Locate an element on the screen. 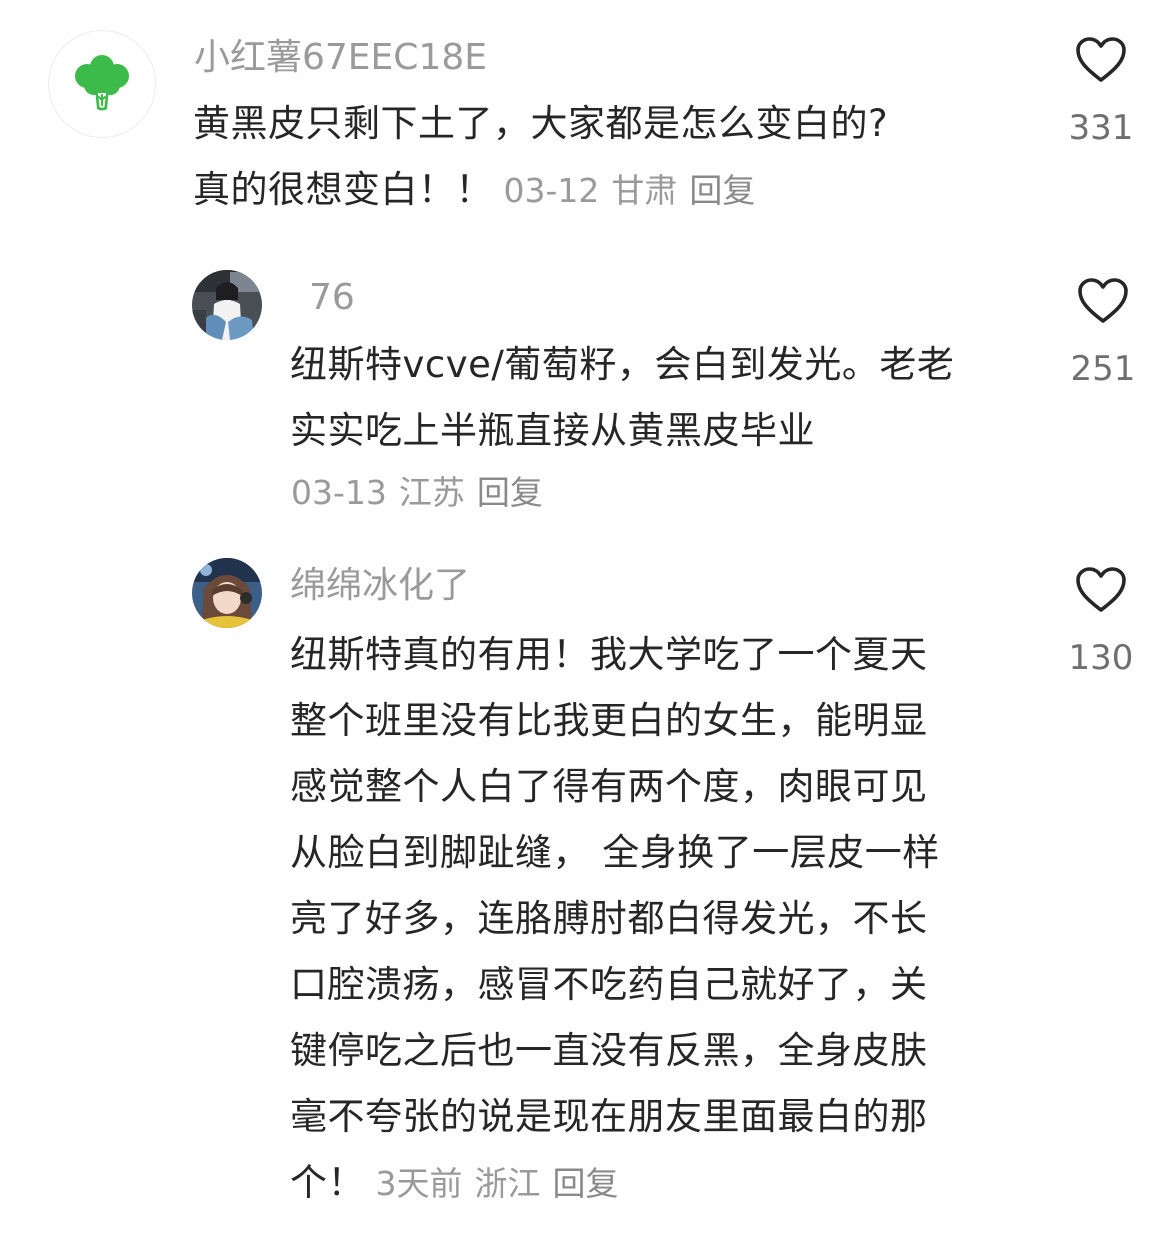 This screenshot has height=1240, width=1170. comment-meta: 03-13 江苏 回复 is located at coordinates (423, 493).